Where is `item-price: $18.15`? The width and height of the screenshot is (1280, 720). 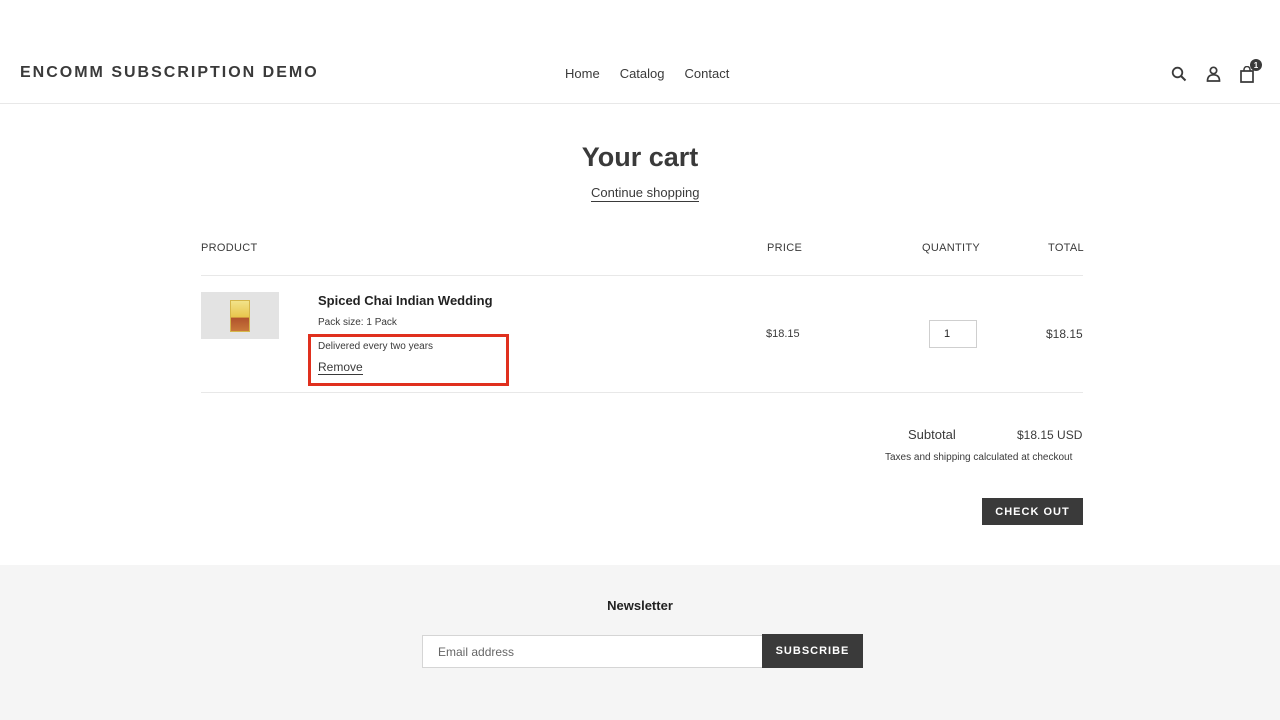
item-price: $18.15 is located at coordinates (783, 334).